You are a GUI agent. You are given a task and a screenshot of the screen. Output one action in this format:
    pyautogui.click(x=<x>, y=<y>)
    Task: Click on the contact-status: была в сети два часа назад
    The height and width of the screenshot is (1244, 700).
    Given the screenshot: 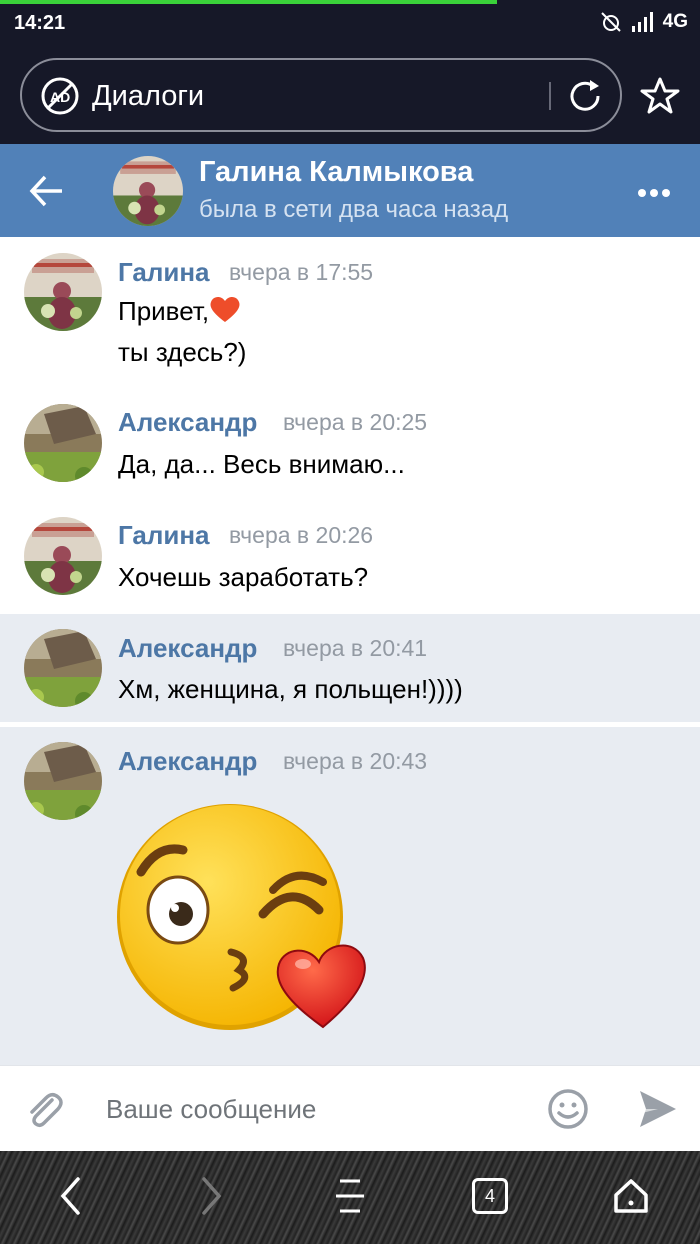 What is the action you would take?
    pyautogui.click(x=354, y=209)
    